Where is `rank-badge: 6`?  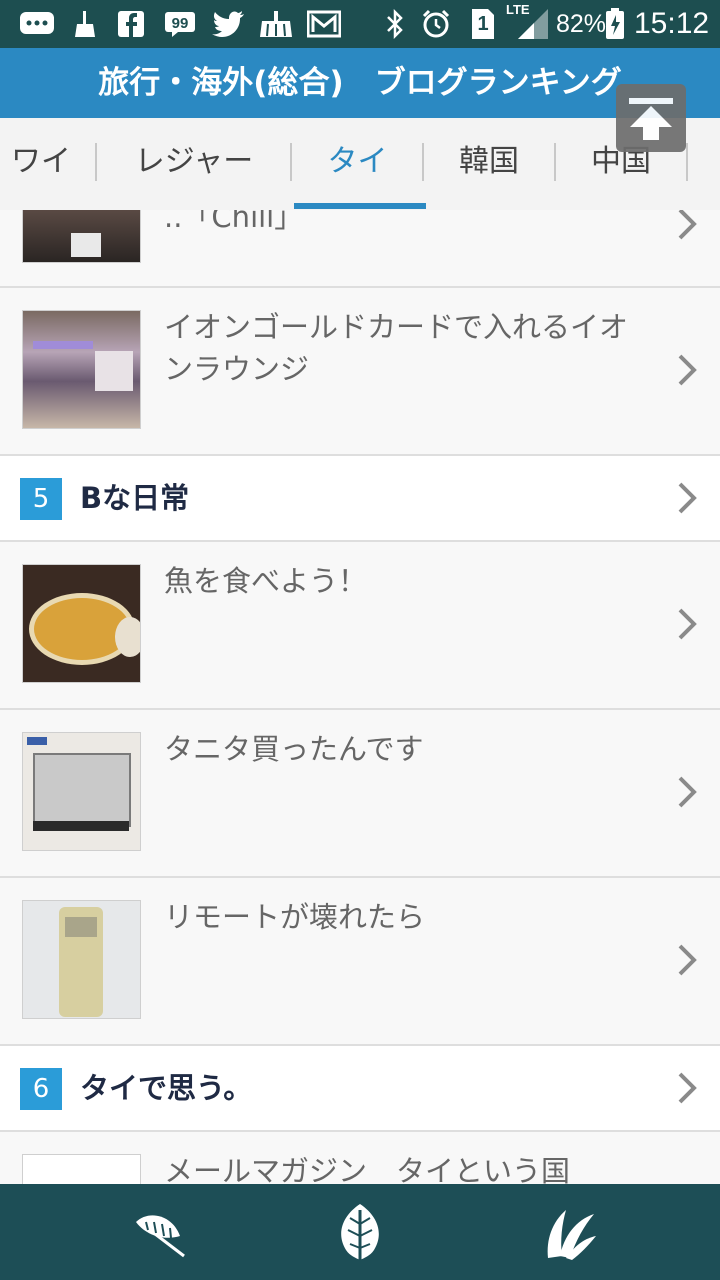 rank-badge: 6 is located at coordinates (41, 1089).